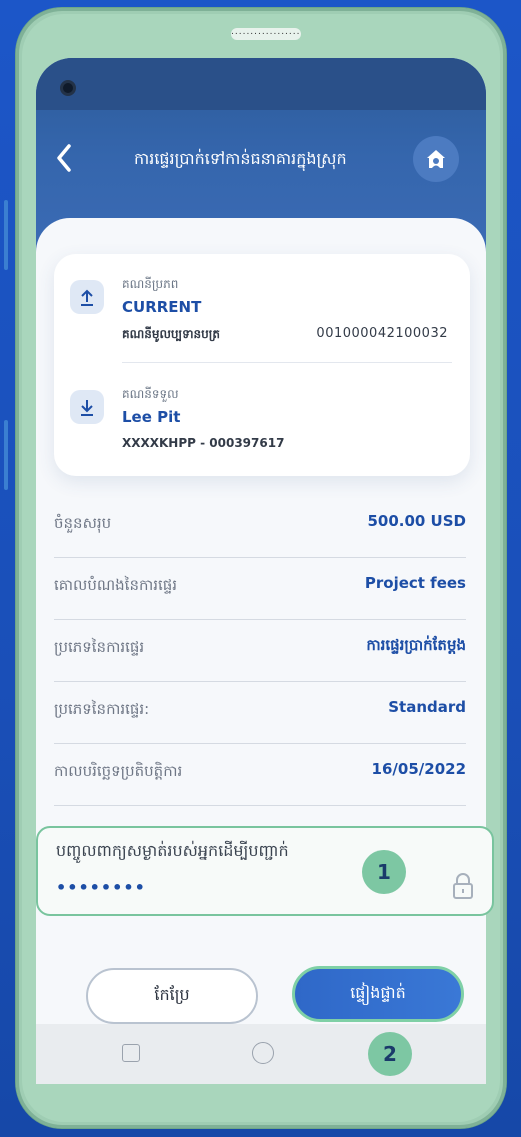 This screenshot has width=521, height=1137. I want to click on step-marker-2: 2, so click(390, 1054).